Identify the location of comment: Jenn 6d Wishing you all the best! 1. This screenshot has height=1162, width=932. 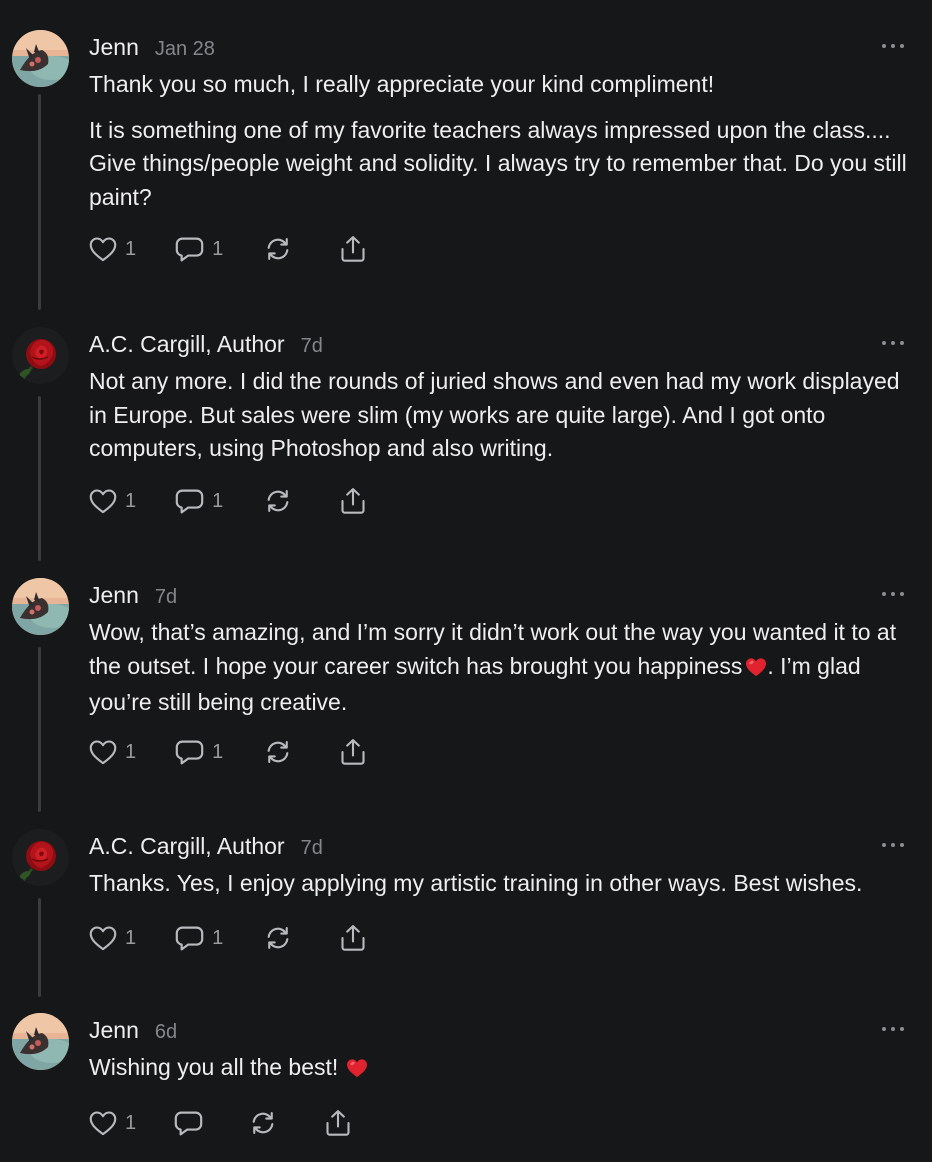
(466, 1083).